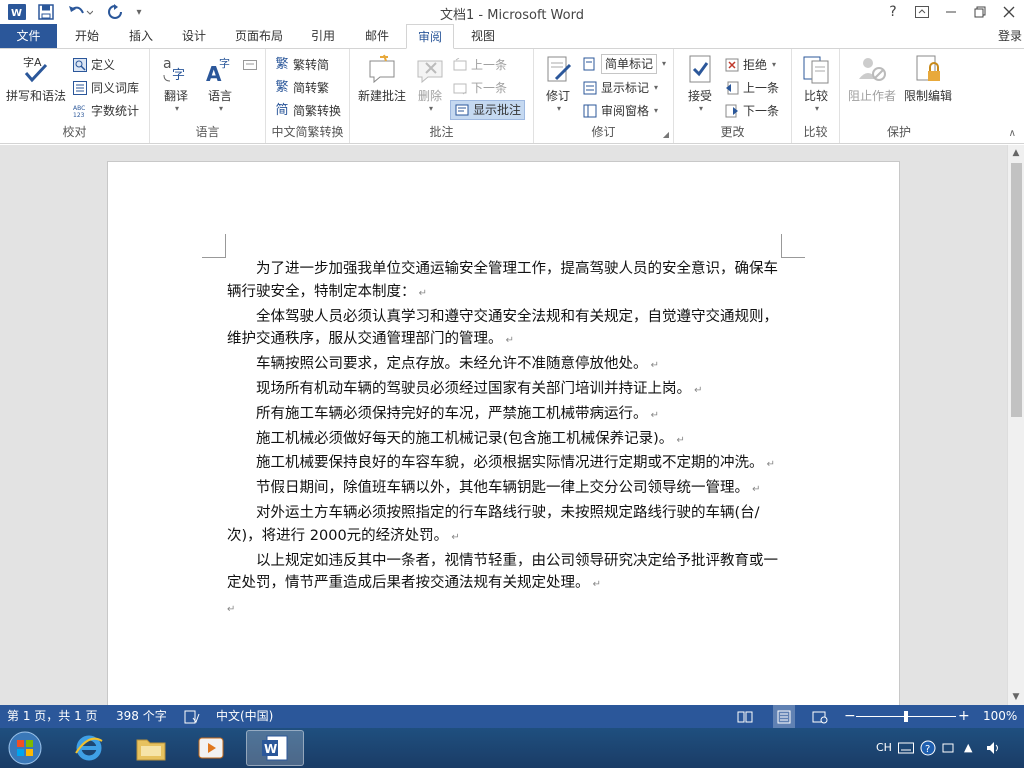  What do you see at coordinates (872, 78) in the screenshot?
I see `block-authors-button: 阻止作者` at bounding box center [872, 78].